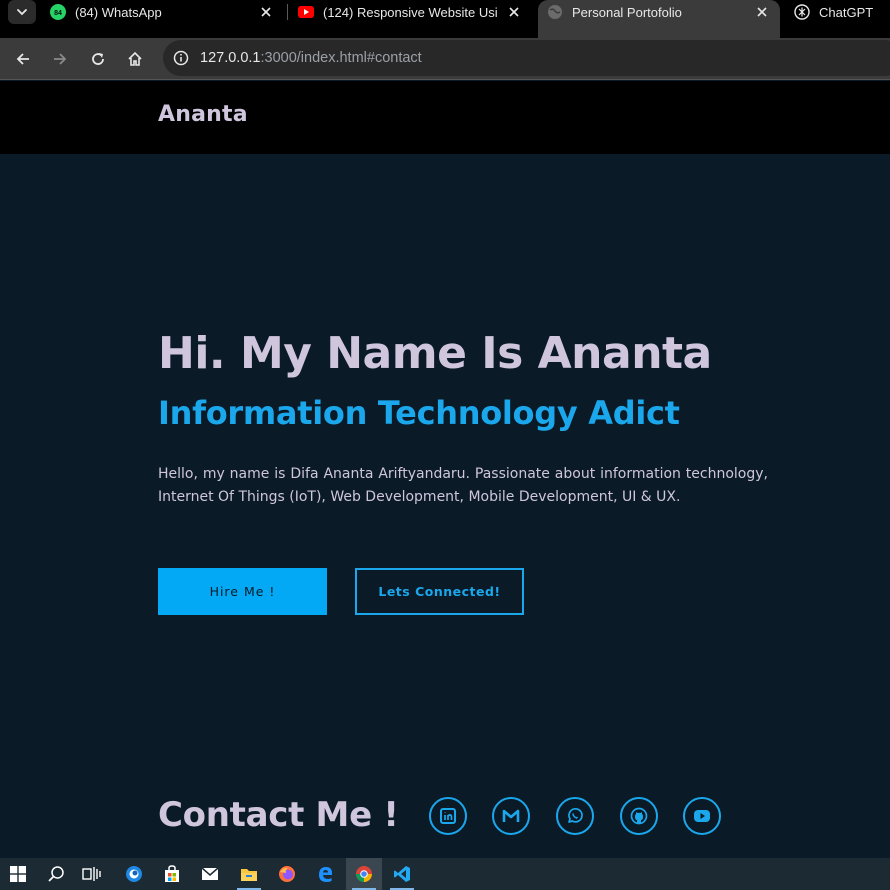 This screenshot has height=890, width=890. I want to click on search-icon, so click(56, 874).